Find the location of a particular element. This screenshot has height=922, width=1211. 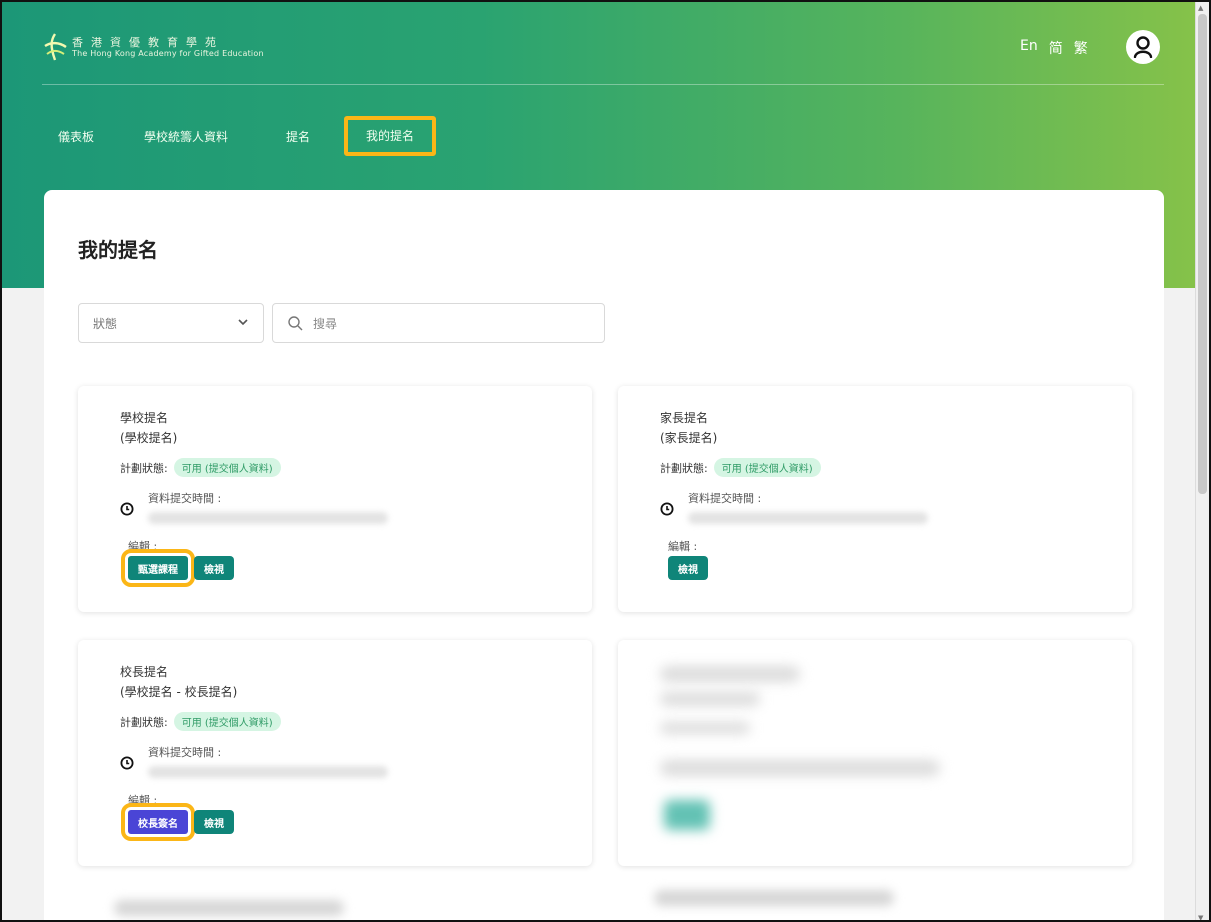

nav-item-coordinator-info: 學校統籌人資料 is located at coordinates (186, 136).